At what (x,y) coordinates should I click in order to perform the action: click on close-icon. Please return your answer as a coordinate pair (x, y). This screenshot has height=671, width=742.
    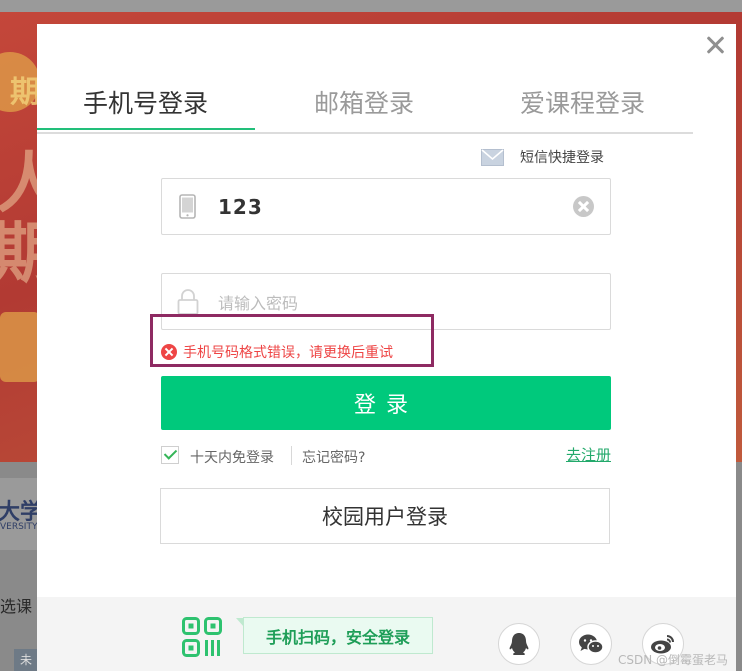
    Looking at the image, I should click on (715, 45).